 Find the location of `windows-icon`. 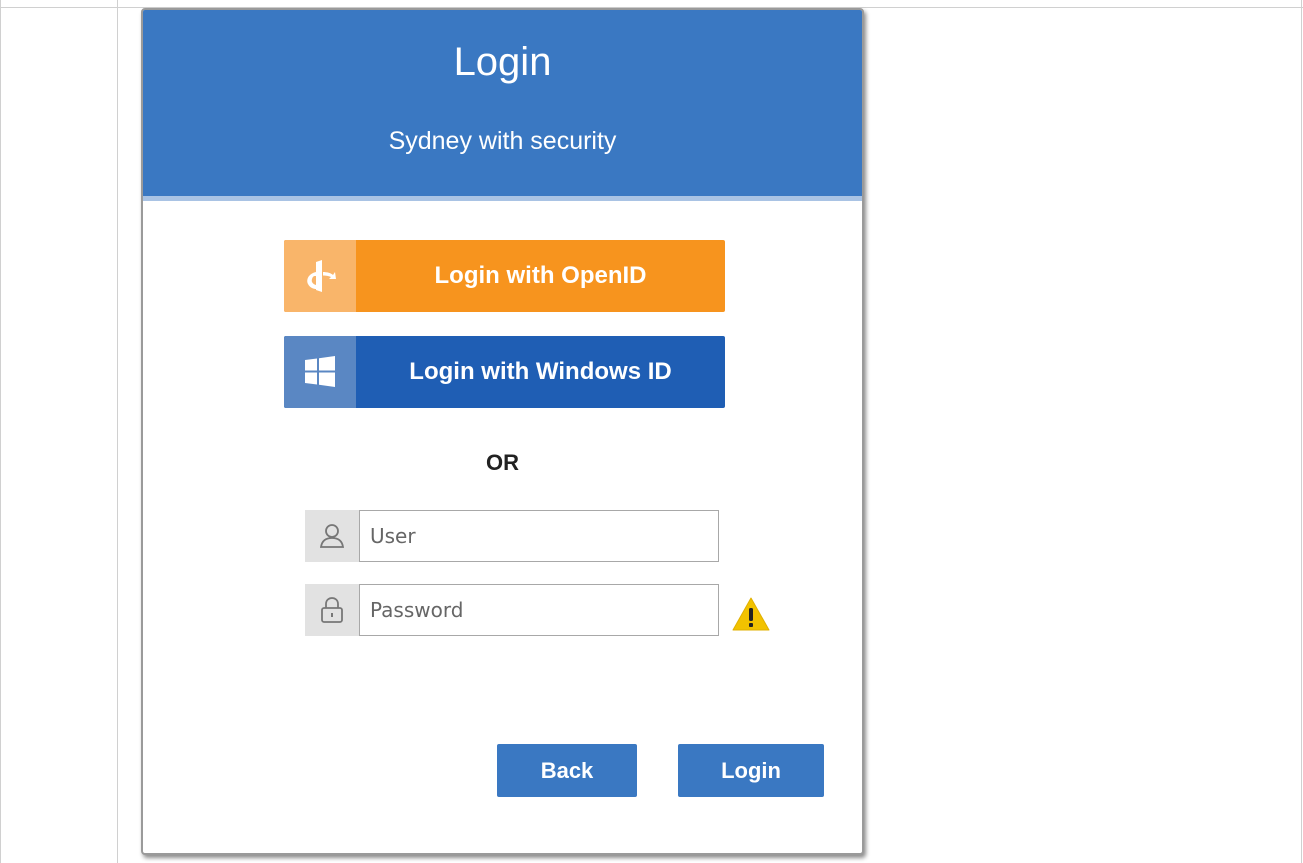

windows-icon is located at coordinates (320, 372).